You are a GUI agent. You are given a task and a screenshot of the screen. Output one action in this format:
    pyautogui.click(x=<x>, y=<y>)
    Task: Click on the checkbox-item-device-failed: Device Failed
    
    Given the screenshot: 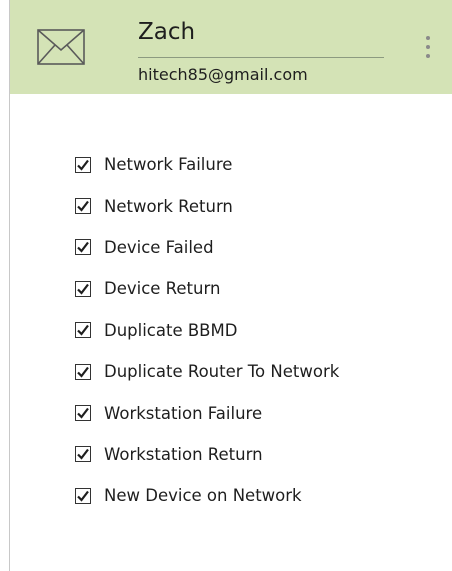 What is the action you would take?
    pyautogui.click(x=207, y=247)
    